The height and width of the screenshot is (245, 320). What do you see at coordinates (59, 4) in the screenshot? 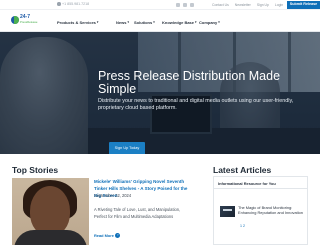
I see `phone-icon` at bounding box center [59, 4].